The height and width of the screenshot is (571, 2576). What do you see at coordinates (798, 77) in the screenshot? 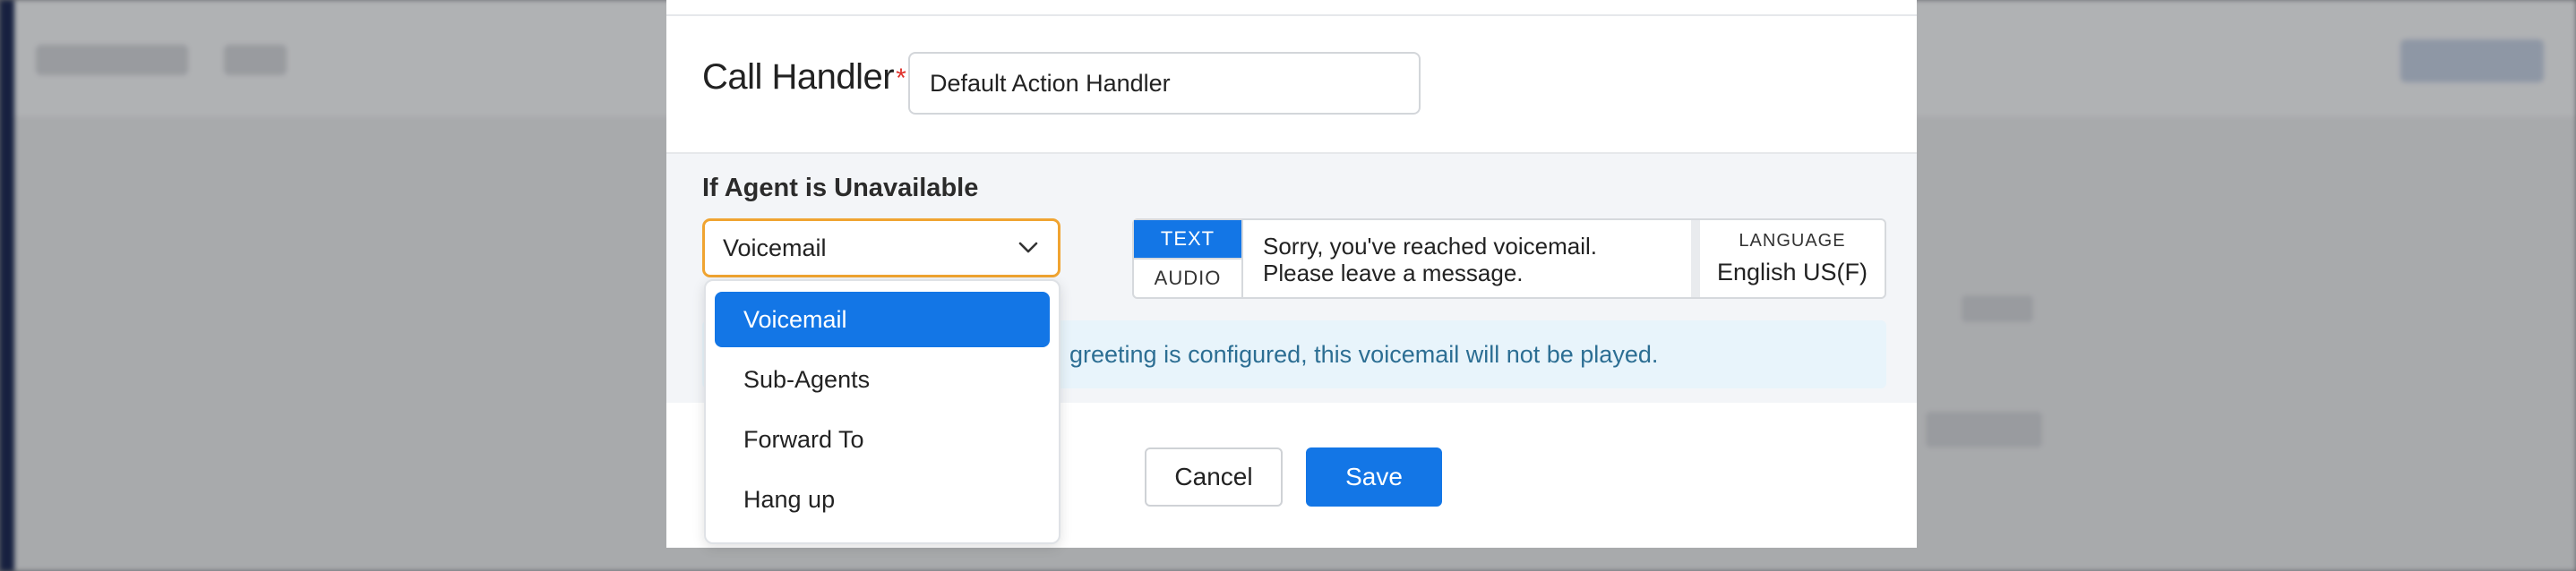
I see `call-handler-label-text: Call Handler` at bounding box center [798, 77].